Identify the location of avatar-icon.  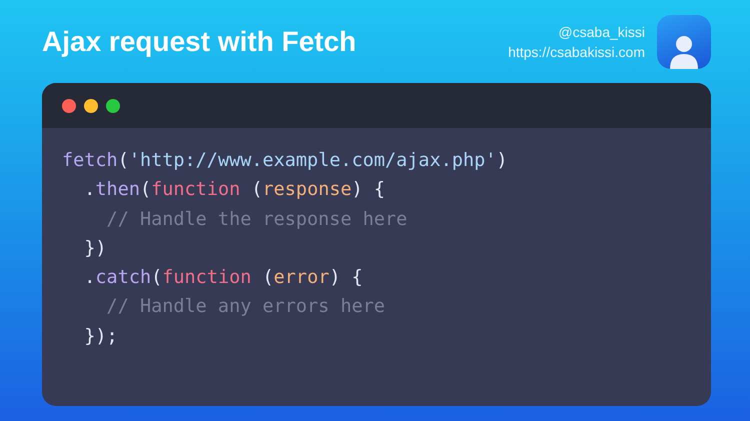
(684, 42).